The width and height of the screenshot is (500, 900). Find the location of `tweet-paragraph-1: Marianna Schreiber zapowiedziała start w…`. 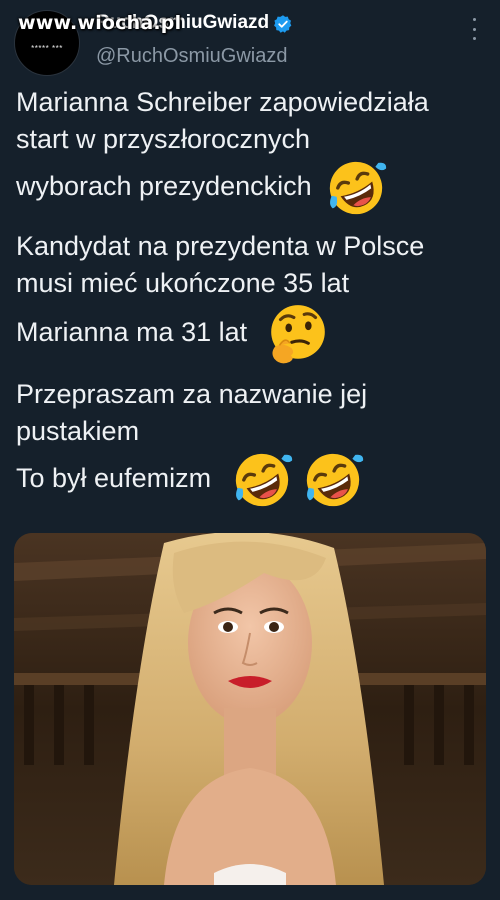

tweet-paragraph-1: Marianna Schreiber zapowiedziała start w… is located at coordinates (251, 151).